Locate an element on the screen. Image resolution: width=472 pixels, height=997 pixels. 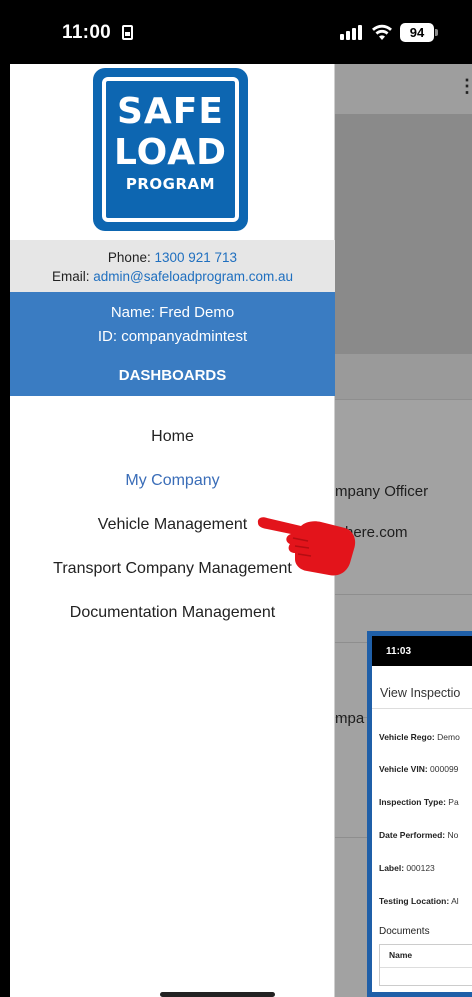
app-company-text: mpa is located at coordinates (350, 718).